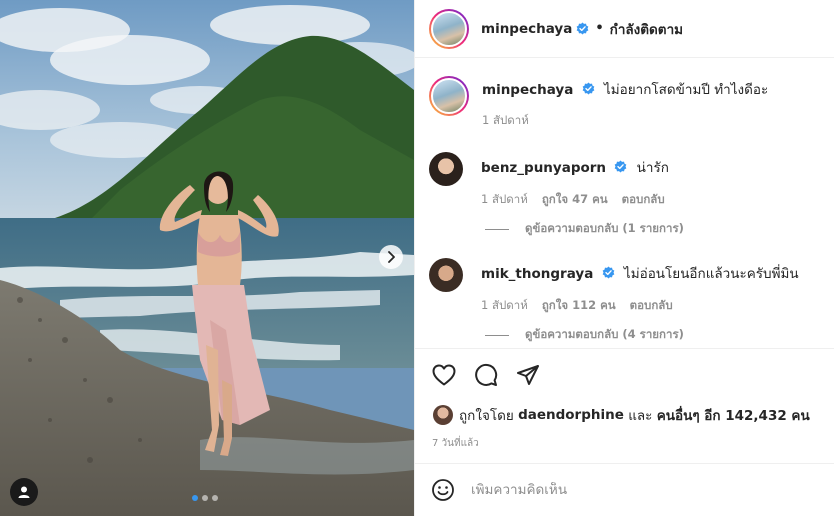 Image resolution: width=834 pixels, height=516 pixels. I want to click on view-replies-button: ดูข้อความตอบกลับ (1 รายการ), so click(584, 229).